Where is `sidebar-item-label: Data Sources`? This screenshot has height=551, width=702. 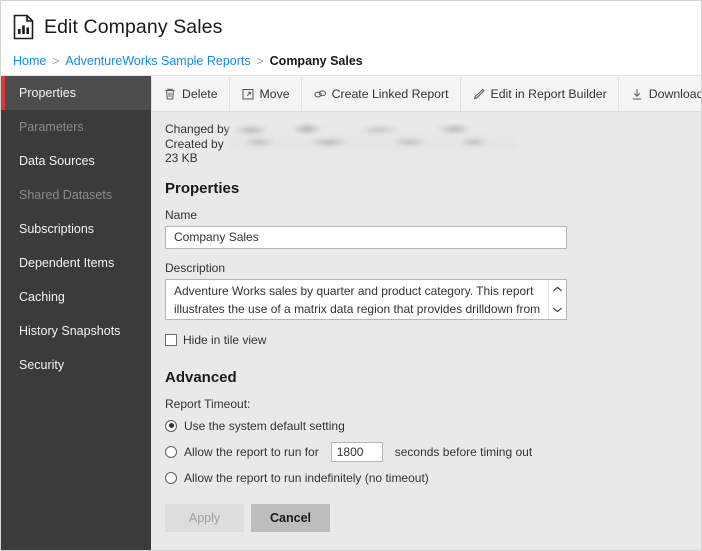
sidebar-item-label: Data Sources is located at coordinates (57, 161).